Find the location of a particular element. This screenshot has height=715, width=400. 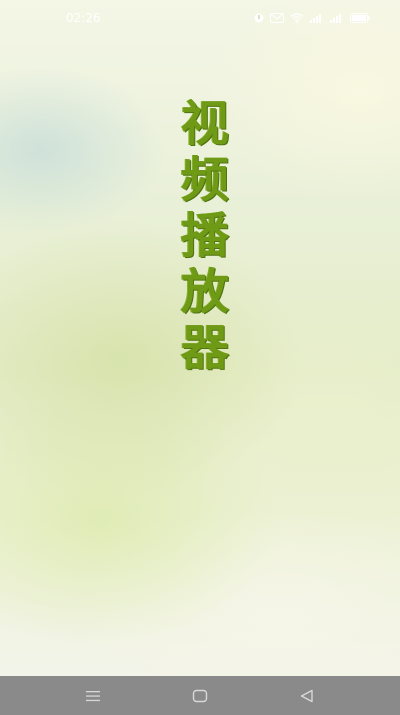

status-icons is located at coordinates (312, 18).